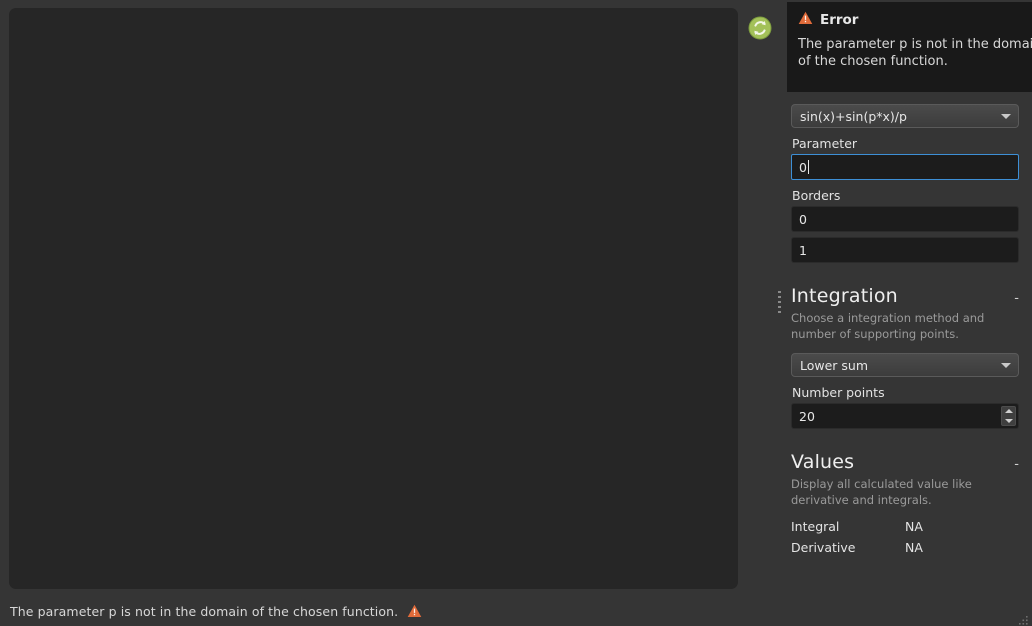  Describe the element at coordinates (1008, 421) in the screenshot. I see `stepper-down-icon` at that location.